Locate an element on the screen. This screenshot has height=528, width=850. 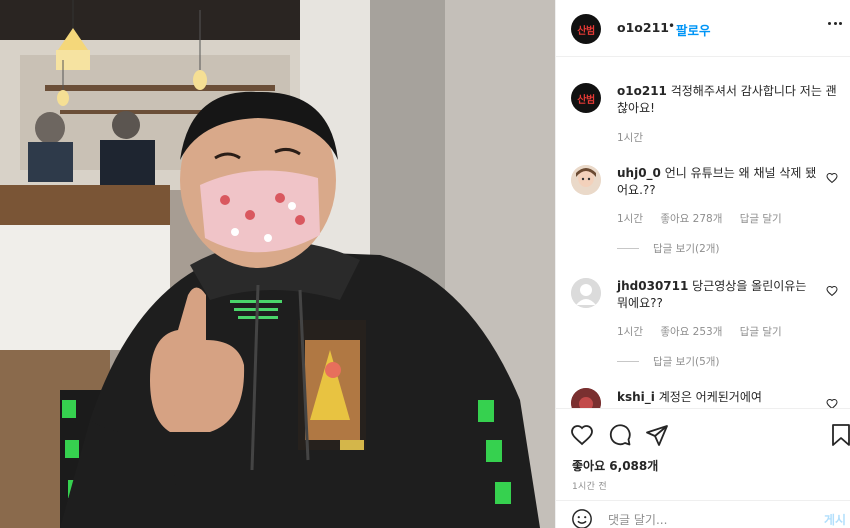
caption-username: o1o211 is located at coordinates (642, 91).